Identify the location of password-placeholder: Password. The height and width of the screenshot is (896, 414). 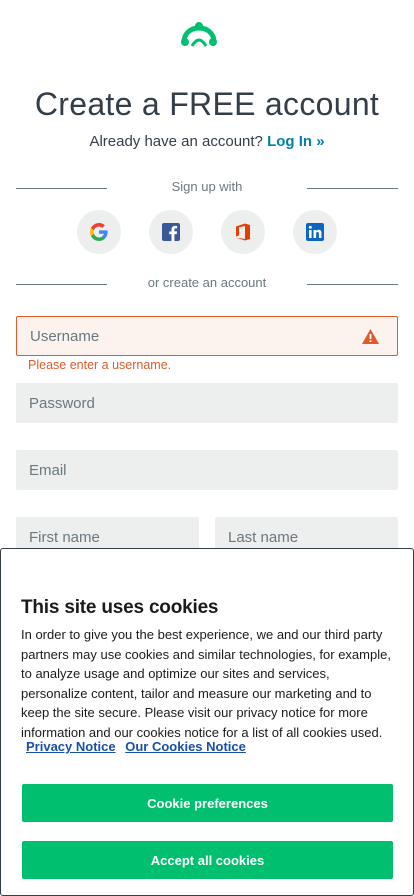
(62, 403).